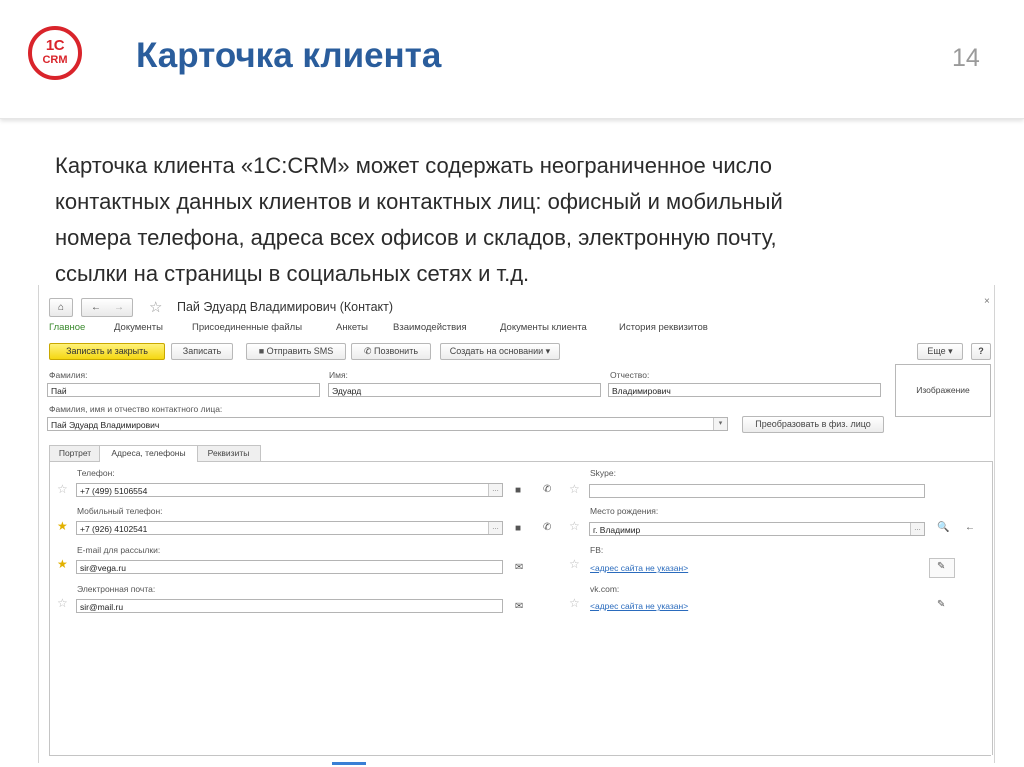  Describe the element at coordinates (116, 589) in the screenshot. I see `email-label: Электронная почта:` at that location.